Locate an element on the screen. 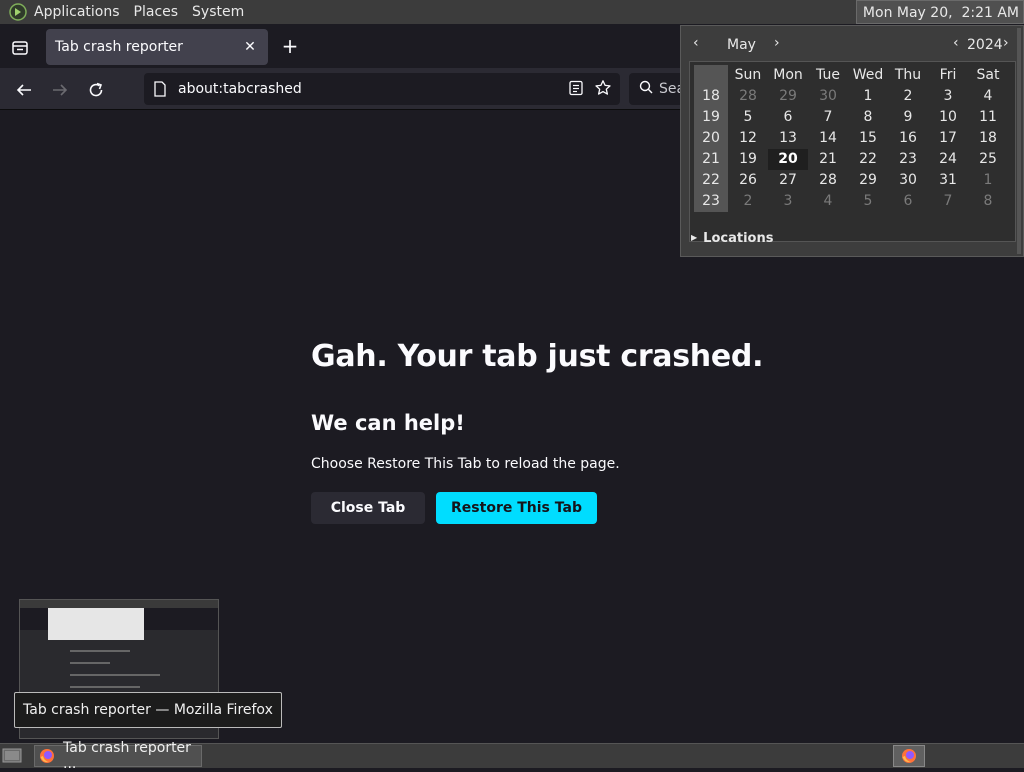 The image size is (1024, 772). tray-firefox-icon is located at coordinates (909, 756).